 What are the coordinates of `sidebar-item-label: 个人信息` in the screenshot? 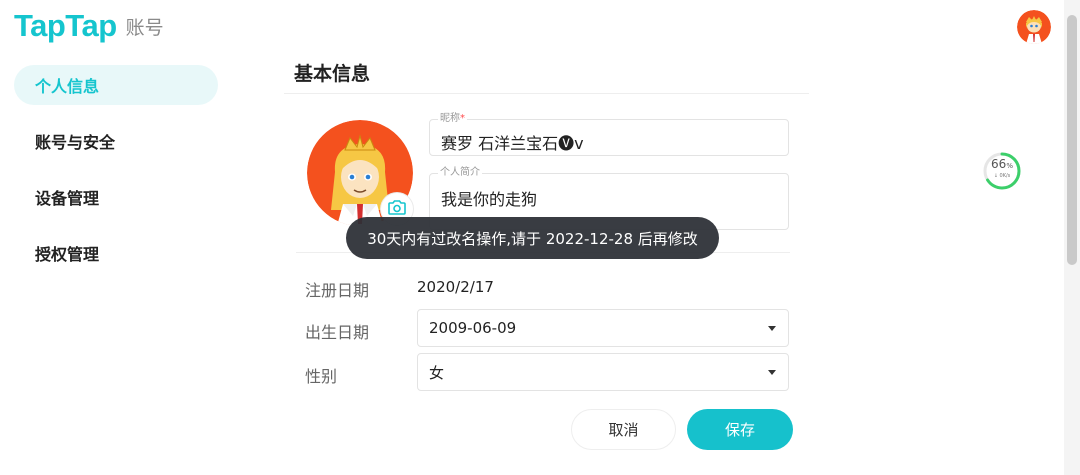 It's located at (67, 86).